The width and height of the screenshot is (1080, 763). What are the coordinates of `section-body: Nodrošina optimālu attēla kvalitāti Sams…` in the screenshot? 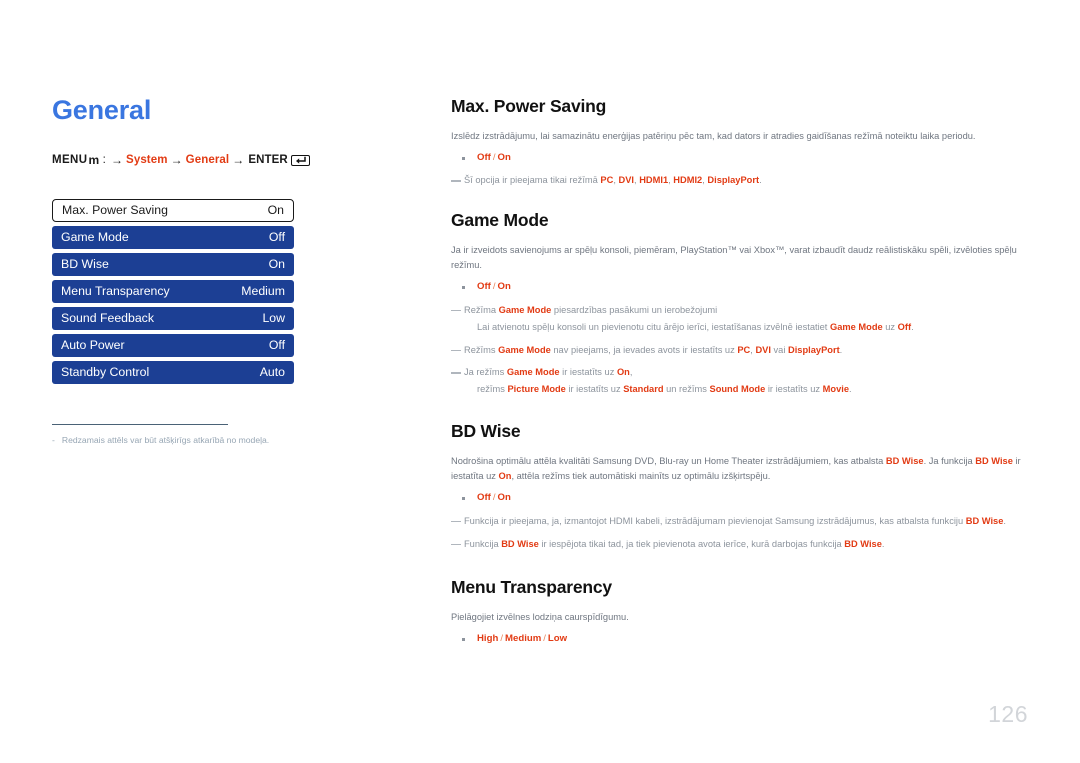 It's located at (740, 469).